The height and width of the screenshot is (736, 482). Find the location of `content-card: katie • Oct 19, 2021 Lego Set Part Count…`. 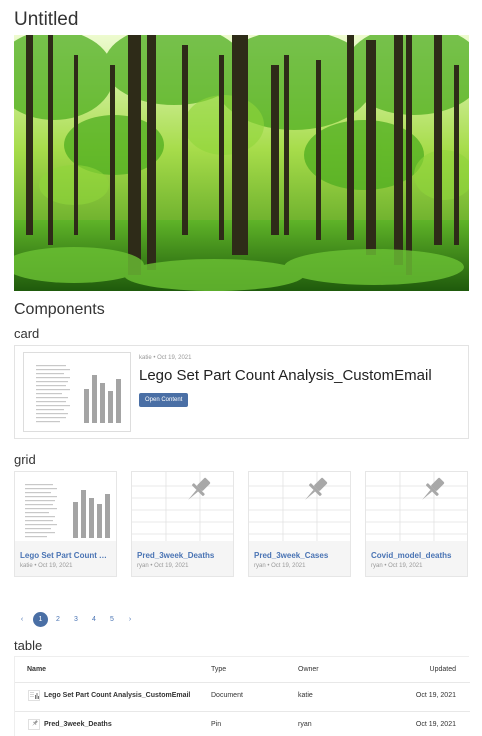

content-card: katie • Oct 19, 2021 Lego Set Part Count… is located at coordinates (241, 392).